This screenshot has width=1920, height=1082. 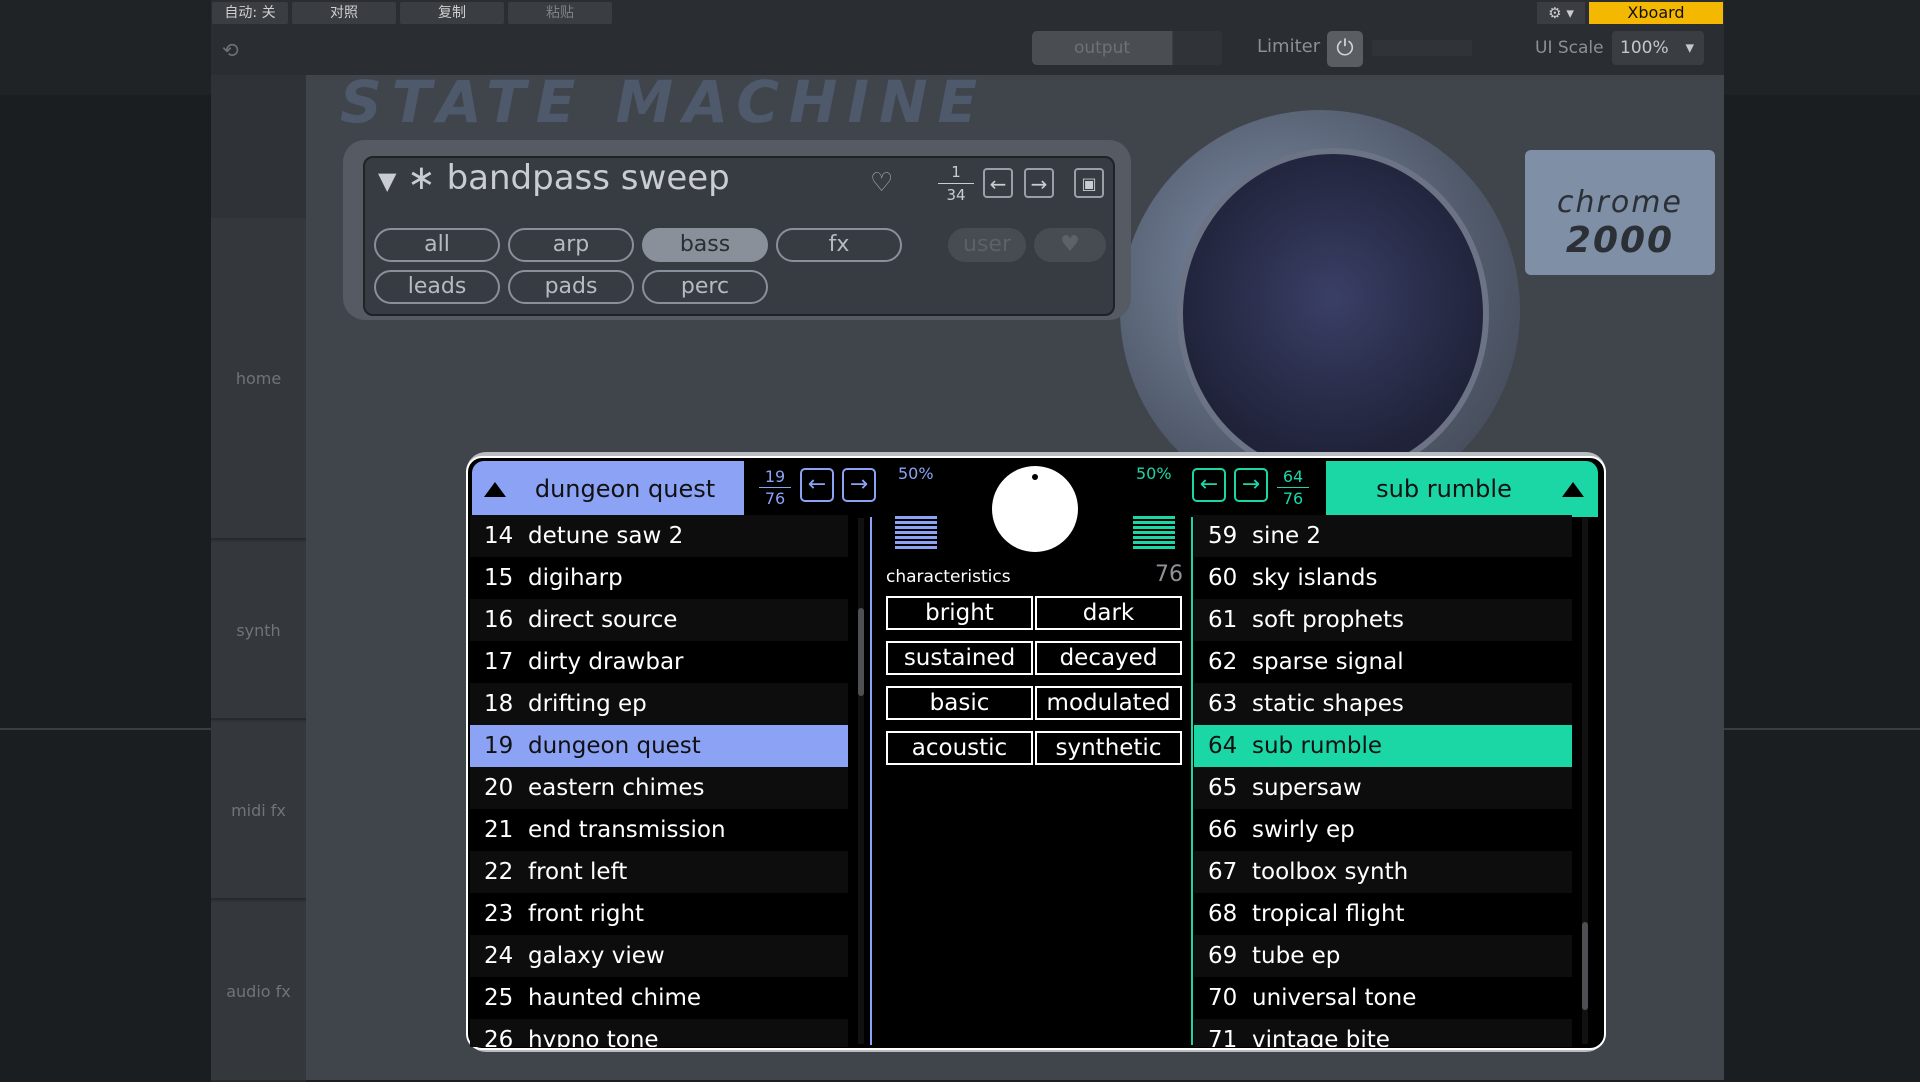 I want to click on category-leads: leads, so click(x=437, y=287).